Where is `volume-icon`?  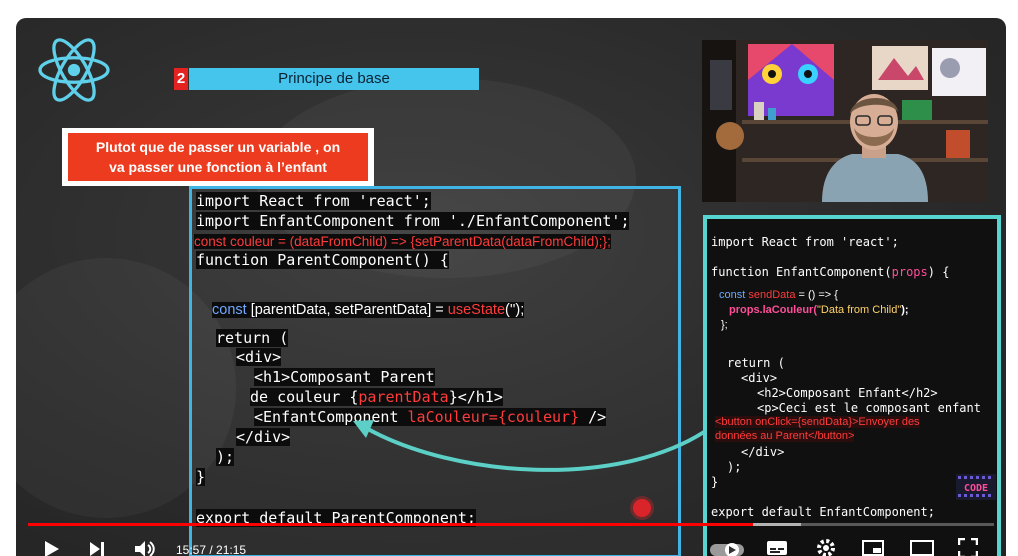
volume-icon is located at coordinates (145, 548).